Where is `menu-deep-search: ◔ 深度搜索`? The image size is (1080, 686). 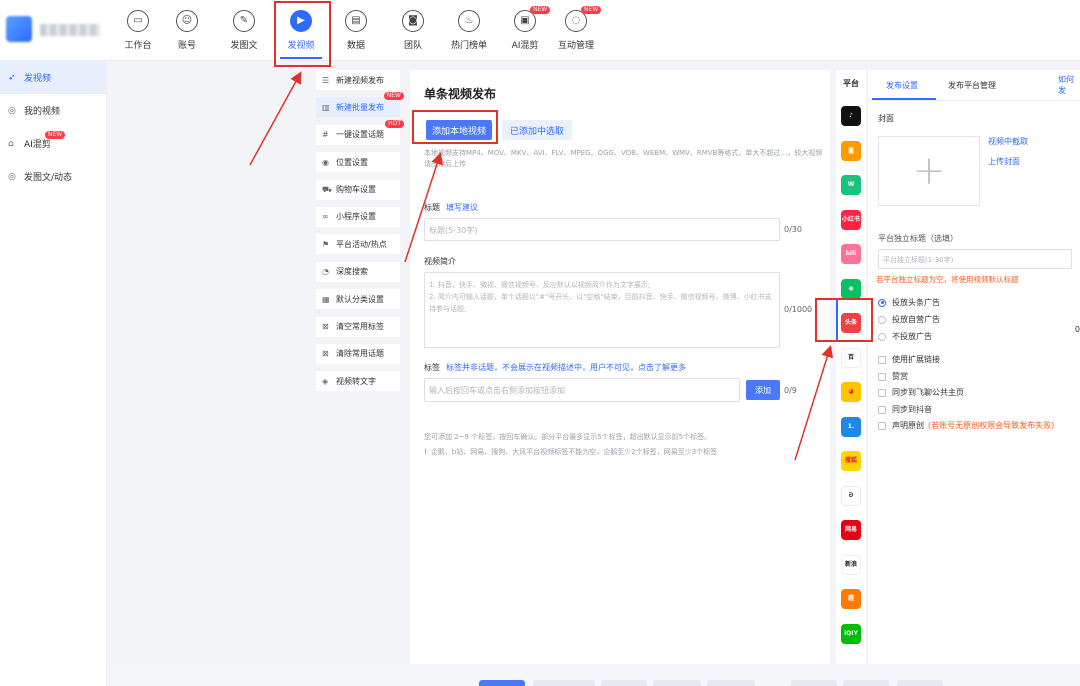
menu-deep-search: ◔ 深度搜索 is located at coordinates (358, 271).